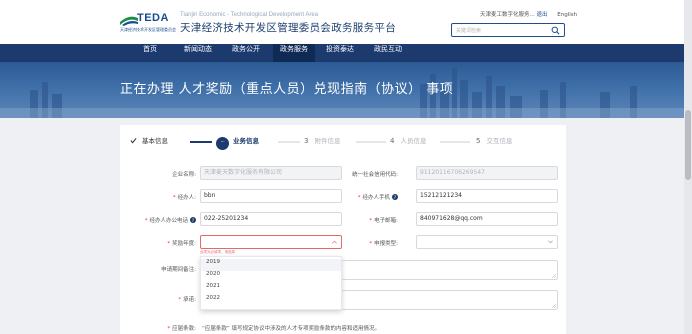 The image size is (692, 334). Describe the element at coordinates (294, 53) in the screenshot. I see `nav-gov-service: 政务服务` at that location.